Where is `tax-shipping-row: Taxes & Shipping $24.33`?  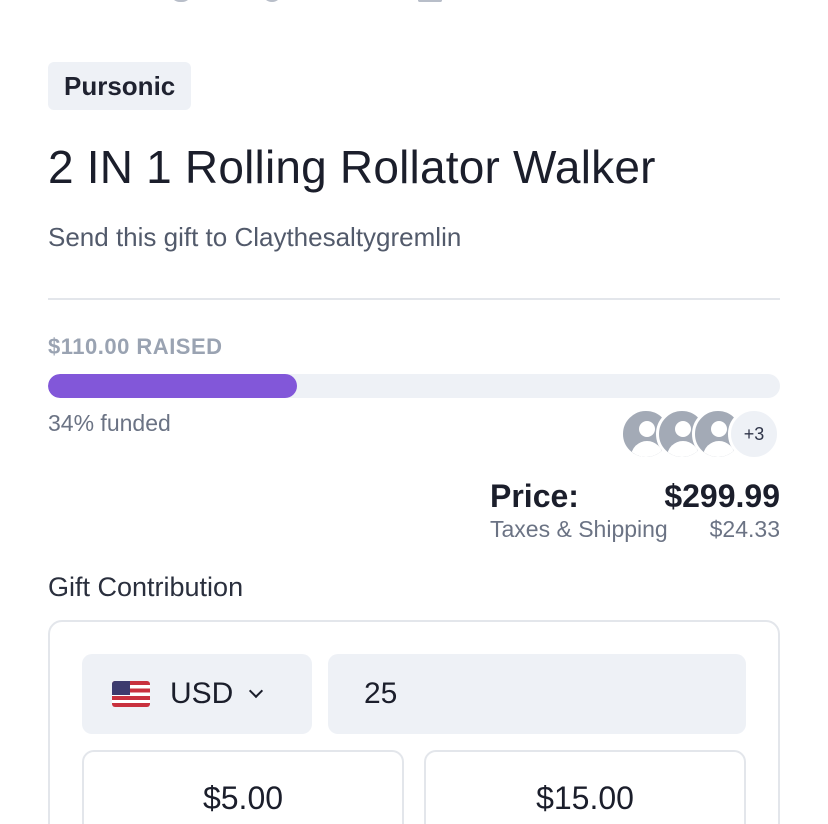 tax-shipping-row: Taxes & Shipping $24.33 is located at coordinates (635, 531).